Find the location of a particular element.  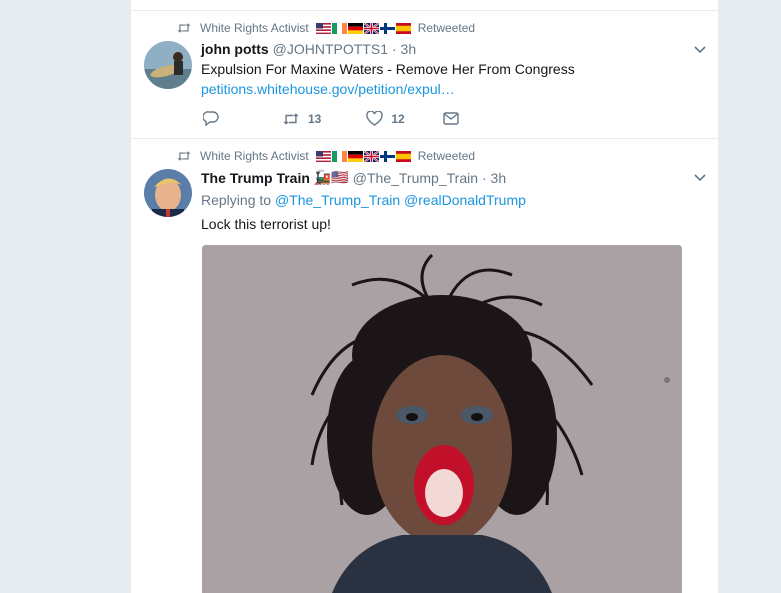

dm-icon is located at coordinates (451, 118).